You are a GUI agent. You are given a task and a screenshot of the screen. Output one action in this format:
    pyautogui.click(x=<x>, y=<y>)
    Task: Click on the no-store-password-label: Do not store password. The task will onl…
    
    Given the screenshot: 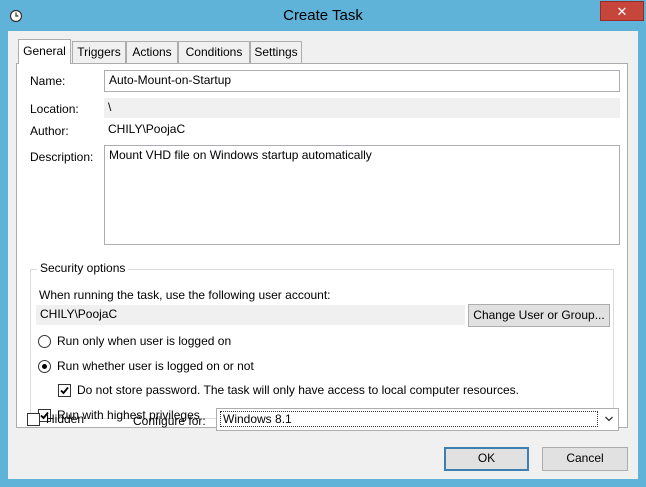 What is the action you would take?
    pyautogui.click(x=298, y=390)
    